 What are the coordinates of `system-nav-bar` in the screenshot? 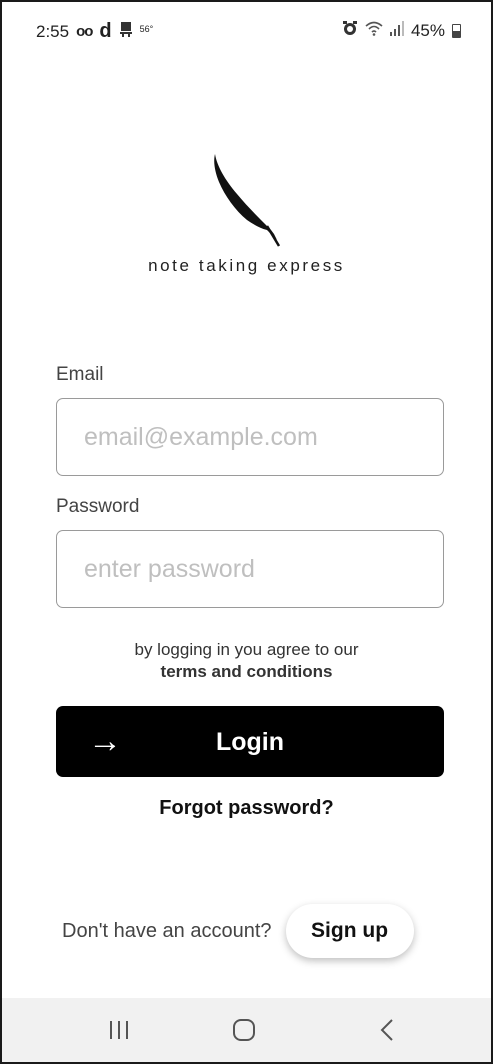 It's located at (246, 1030).